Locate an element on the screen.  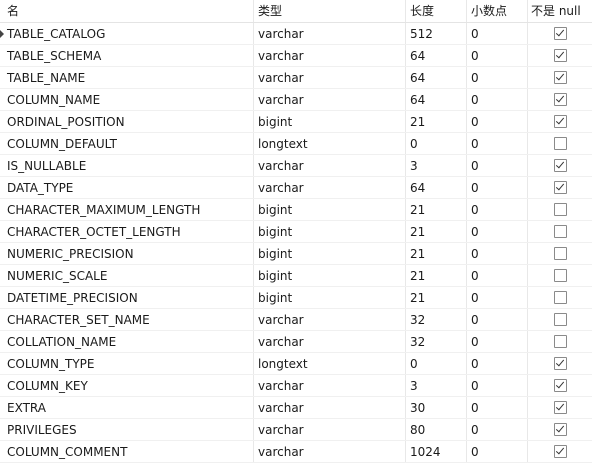
table-row: NUMERIC_PRECISION bigint 21 0 is located at coordinates (296, 254).